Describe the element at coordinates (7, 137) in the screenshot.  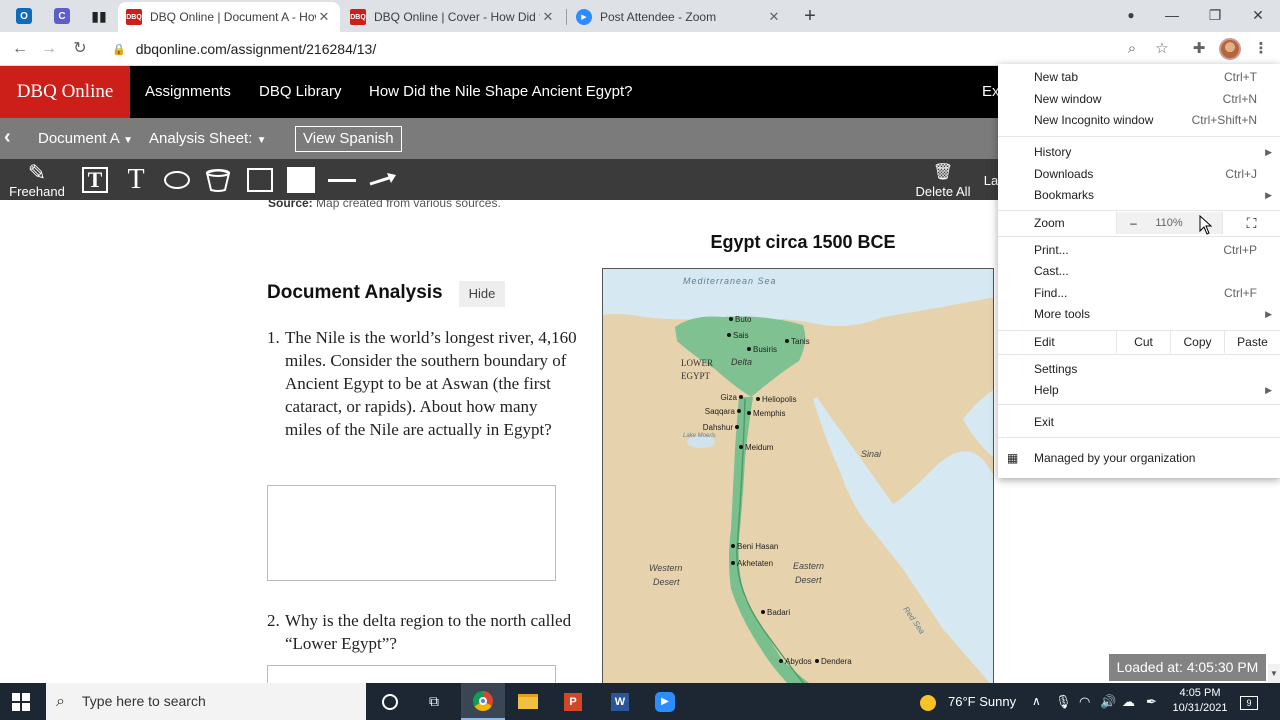
I see `chevron-left-icon: ‹` at that location.